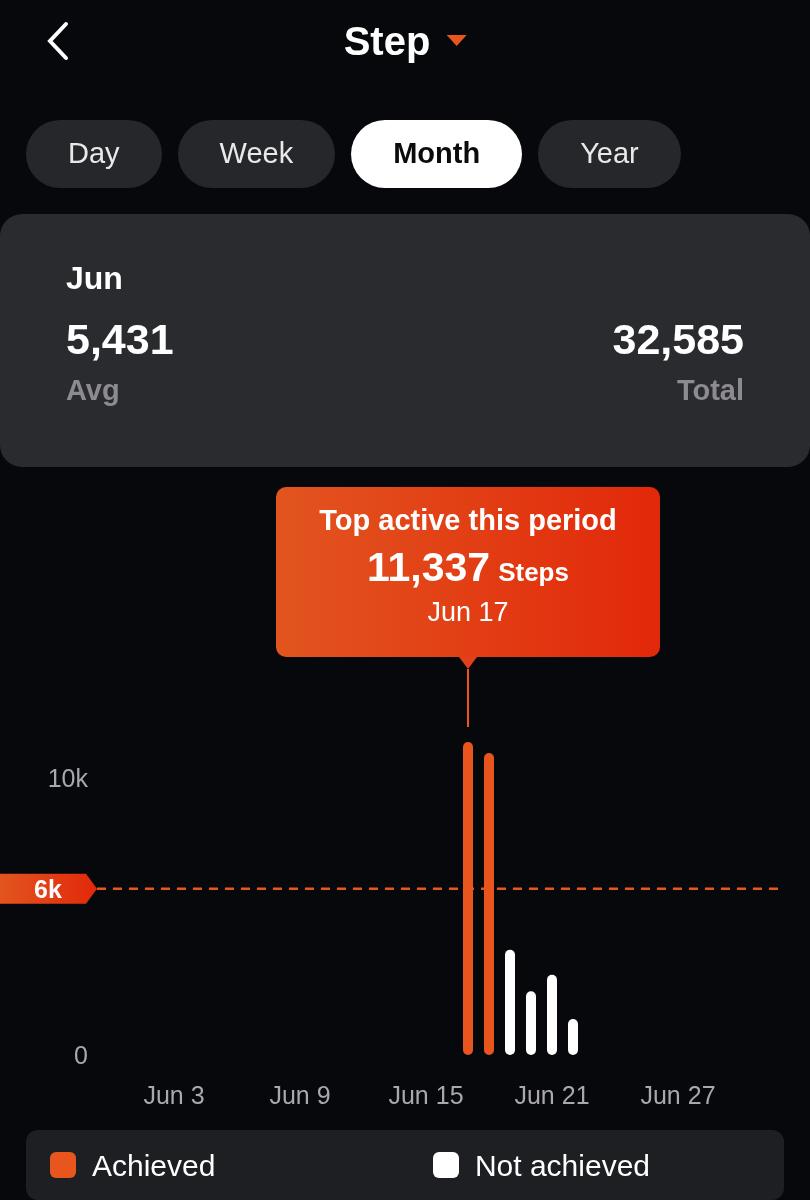  What do you see at coordinates (609, 154) in the screenshot?
I see `period-tab: Year` at bounding box center [609, 154].